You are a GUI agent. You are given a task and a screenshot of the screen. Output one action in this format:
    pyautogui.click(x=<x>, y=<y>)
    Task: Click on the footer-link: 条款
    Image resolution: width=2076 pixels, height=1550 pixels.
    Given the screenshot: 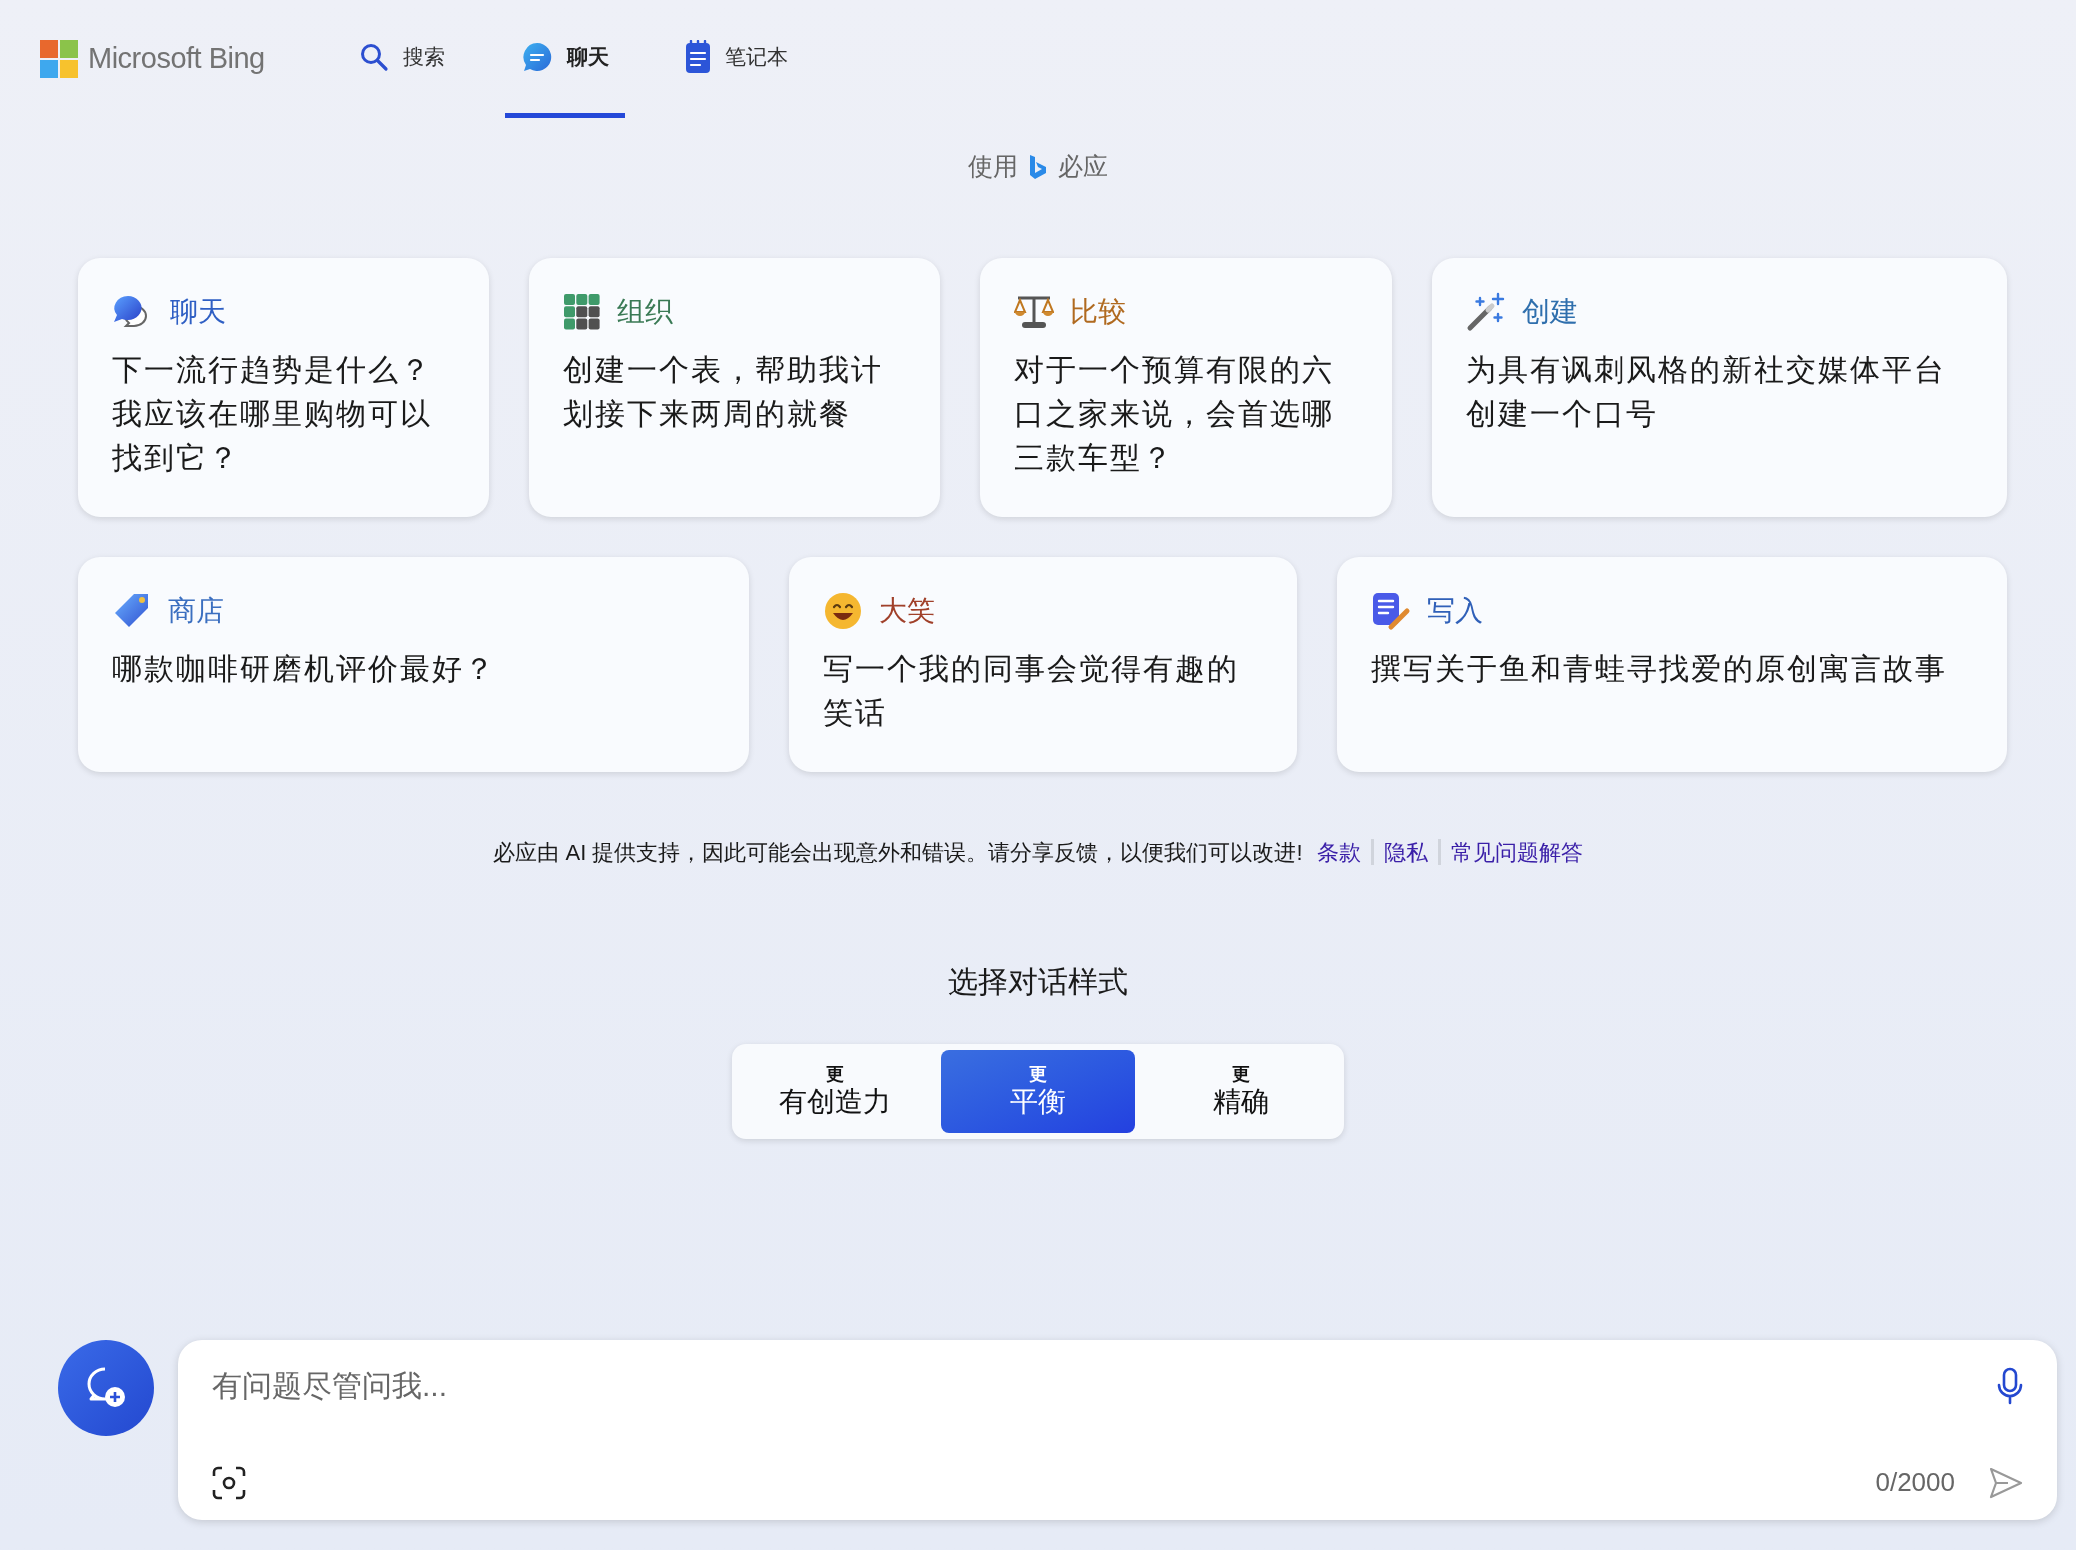 What is the action you would take?
    pyautogui.click(x=1338, y=852)
    